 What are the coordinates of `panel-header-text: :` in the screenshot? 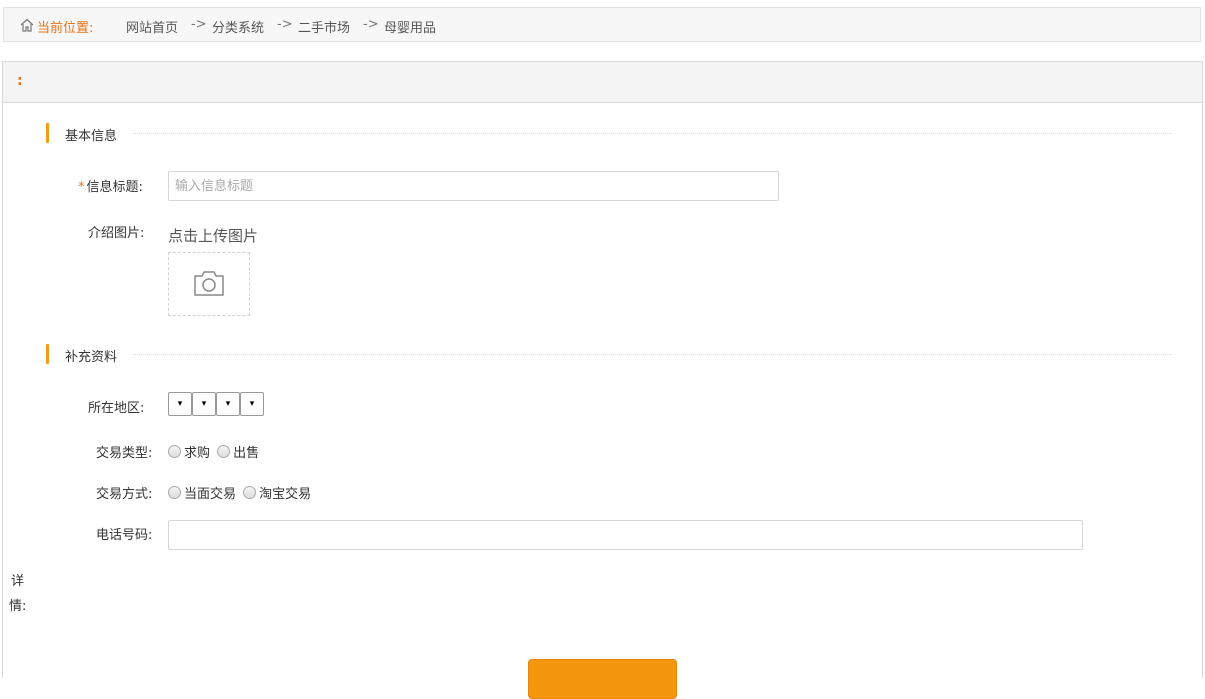 It's located at (20, 81).